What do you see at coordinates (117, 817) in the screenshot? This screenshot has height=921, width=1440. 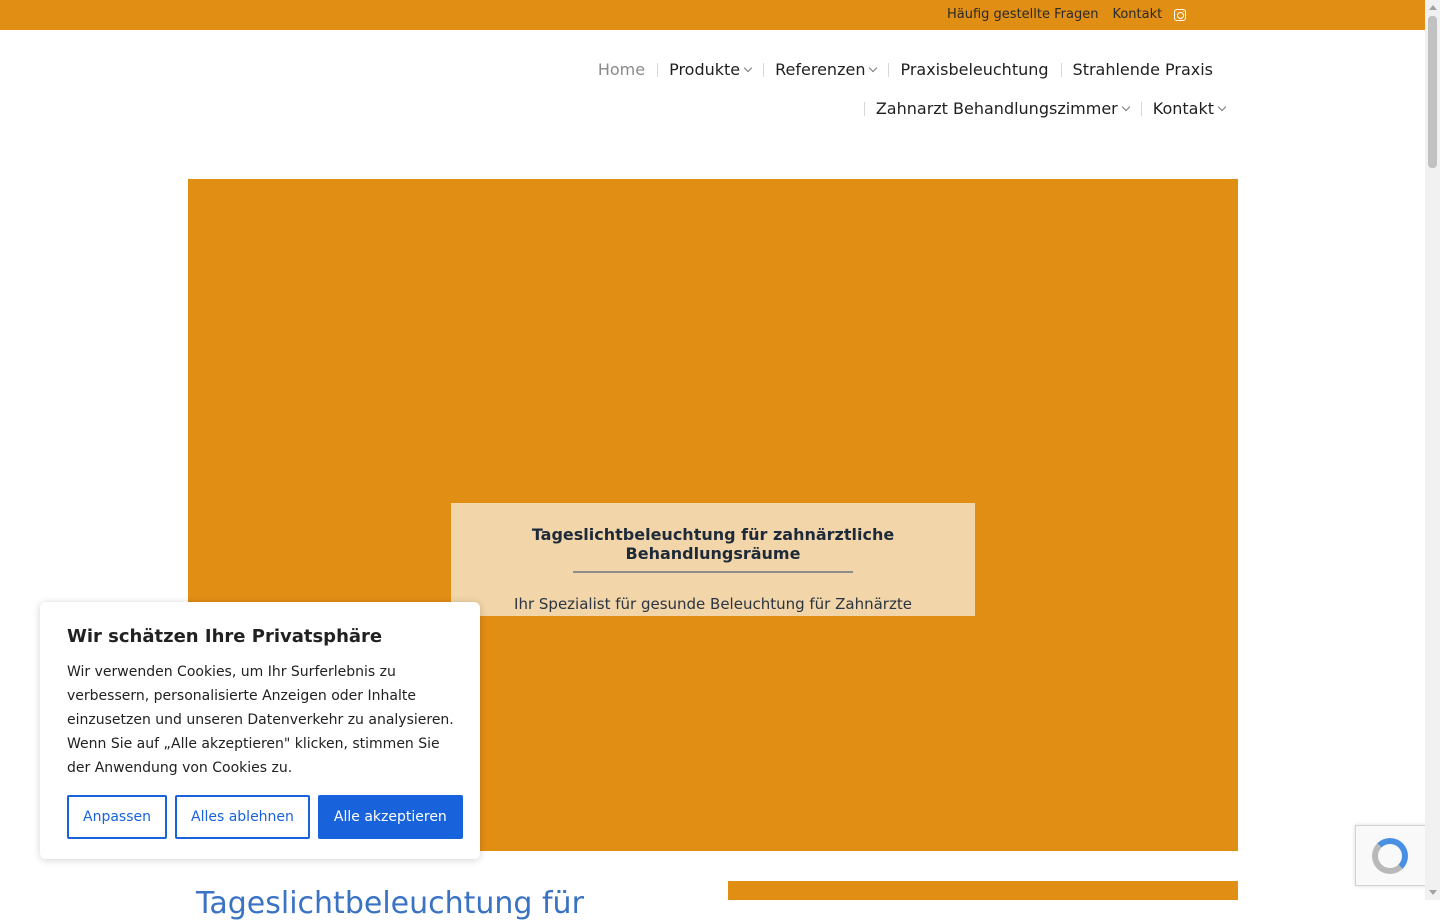 I see `customize-button: Anpassen` at bounding box center [117, 817].